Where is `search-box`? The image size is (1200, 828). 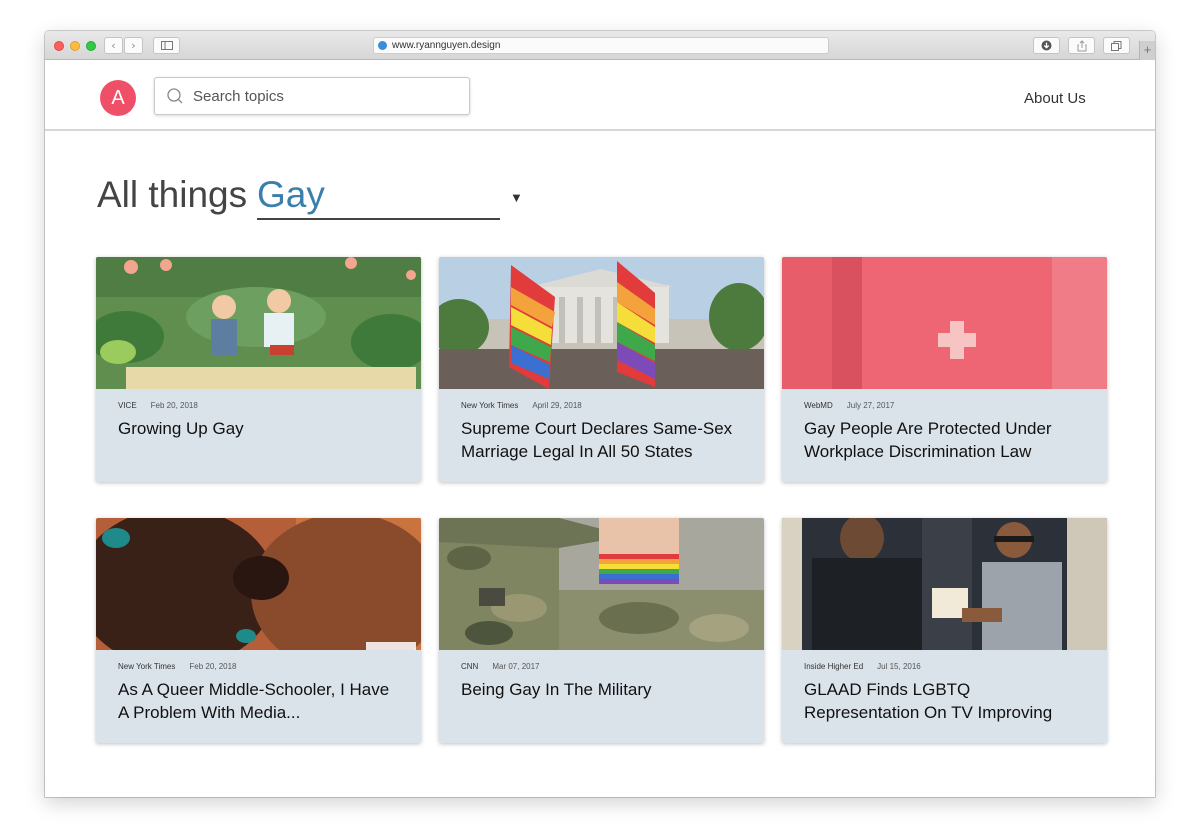
search-box is located at coordinates (312, 96).